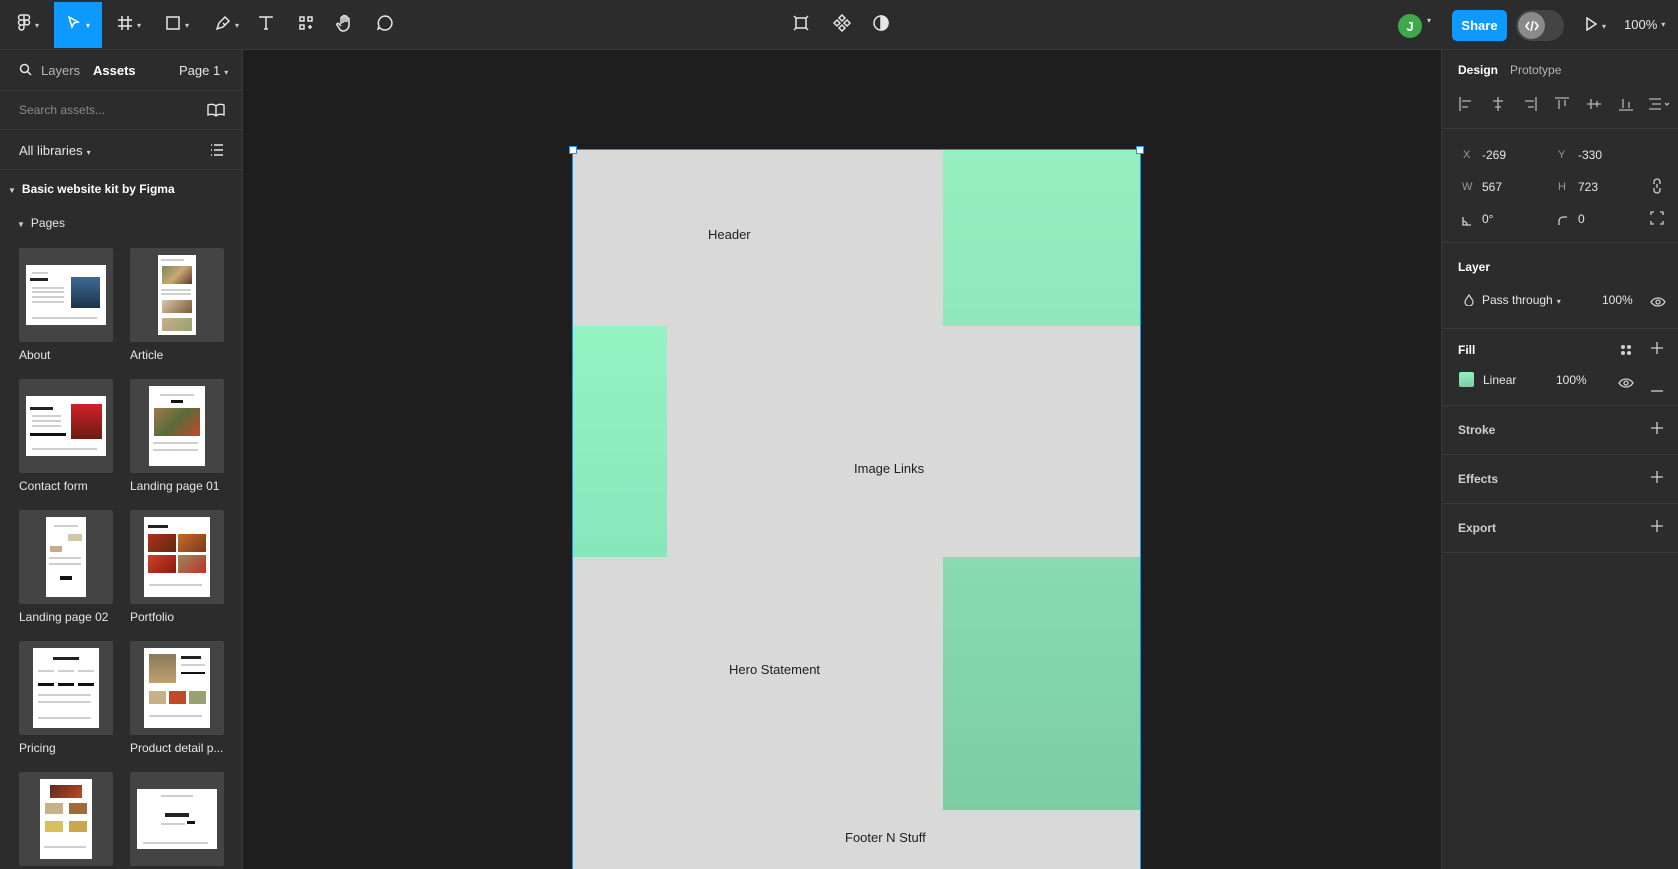 The image size is (1678, 869). What do you see at coordinates (67, 436) in the screenshot?
I see `asset-contact-form: Contact form` at bounding box center [67, 436].